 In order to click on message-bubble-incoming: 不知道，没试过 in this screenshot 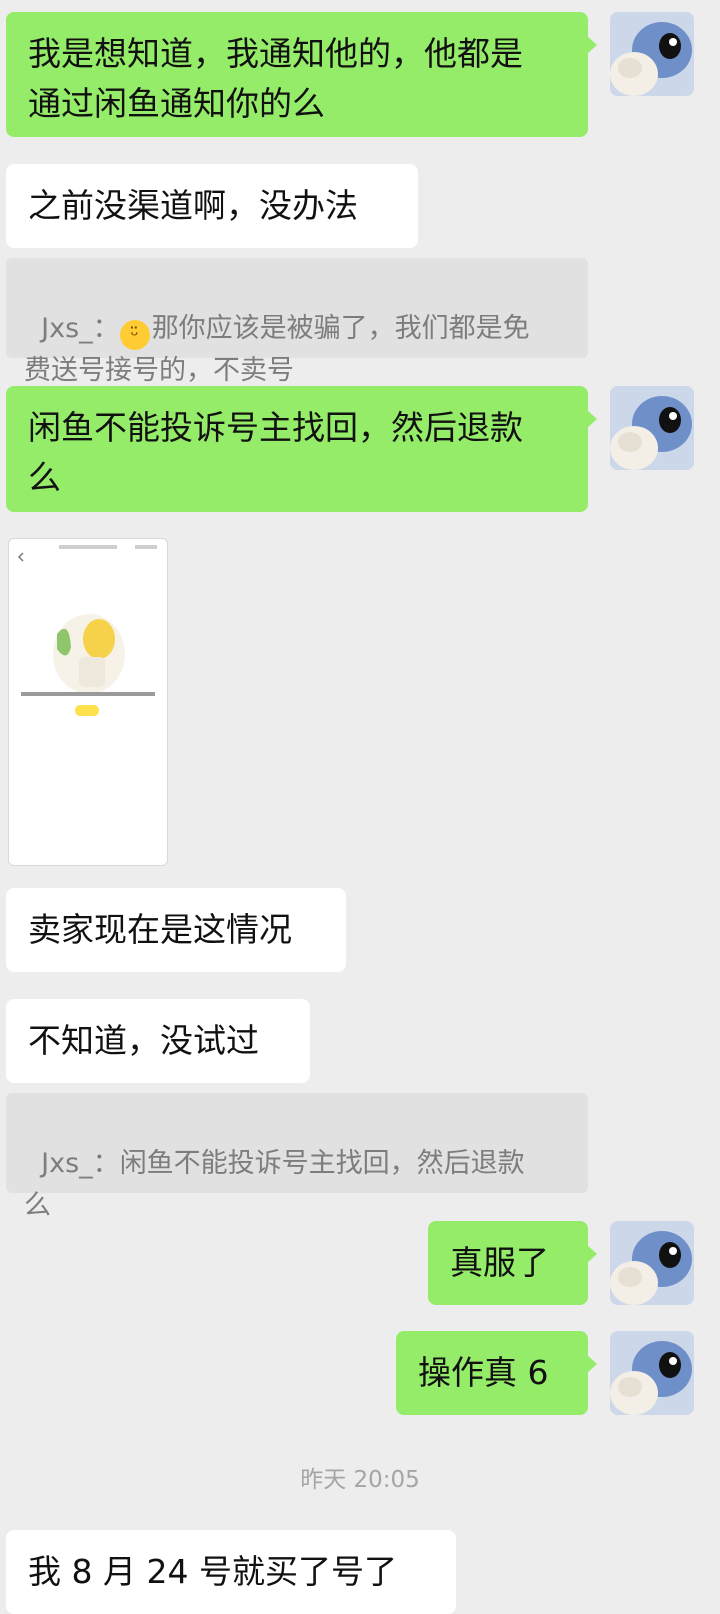, I will do `click(158, 1041)`.